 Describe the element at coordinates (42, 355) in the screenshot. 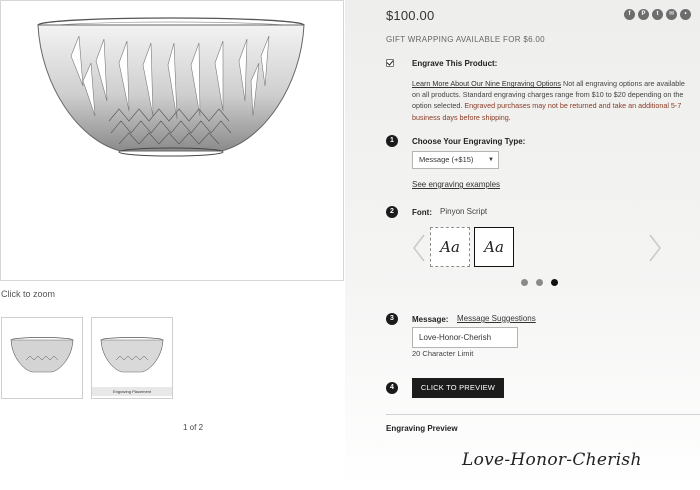

I see `bowl-thumbnail-image` at that location.